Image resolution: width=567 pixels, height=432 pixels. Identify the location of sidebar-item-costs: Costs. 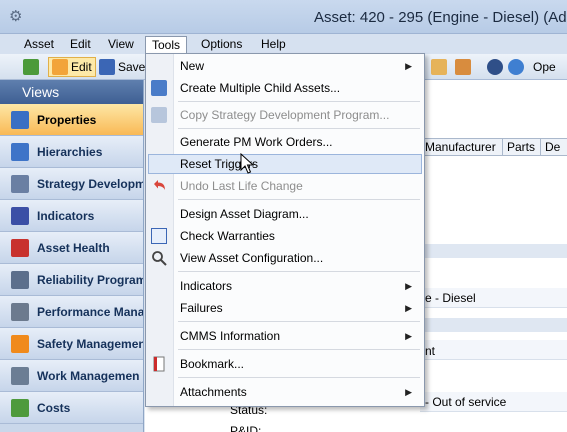
(71, 408).